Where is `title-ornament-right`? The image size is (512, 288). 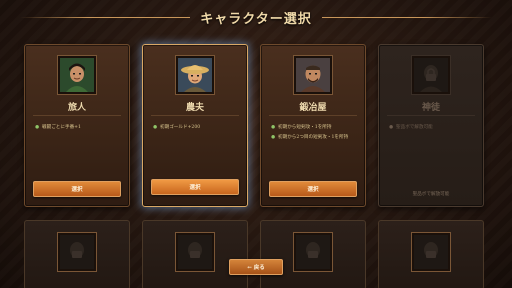 title-ornament-right is located at coordinates (406, 17).